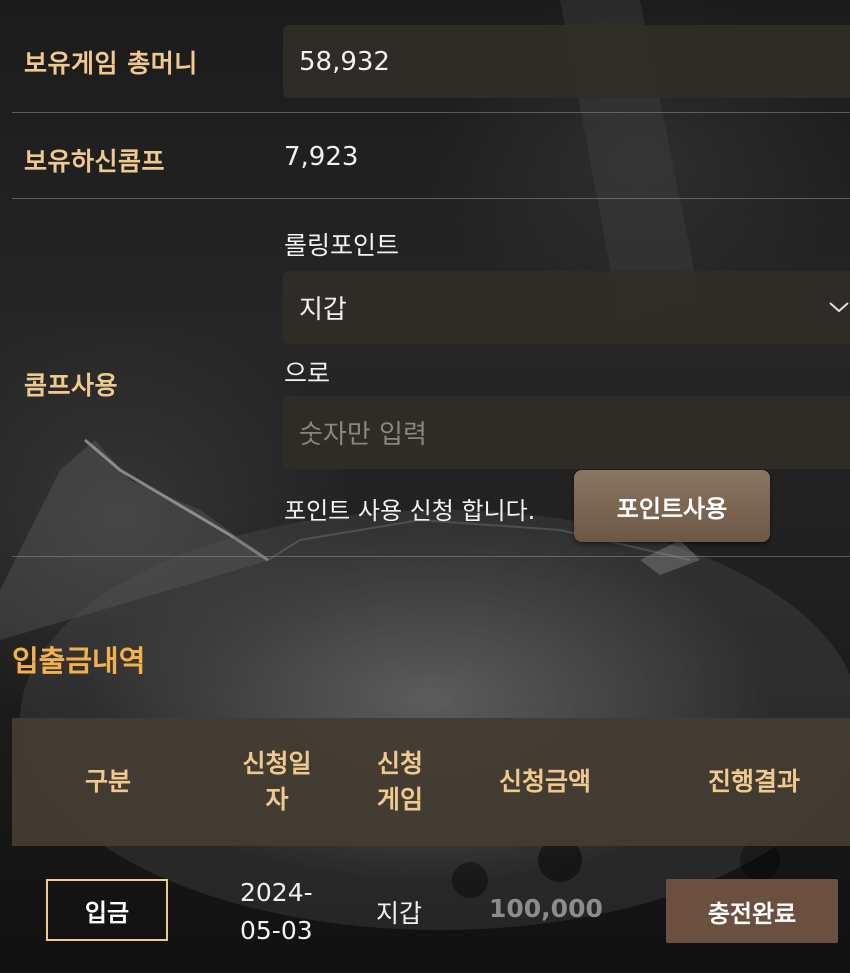 Image resolution: width=850 pixels, height=973 pixels. I want to click on point-request-text: 포인트 사용 신청 합니다., so click(410, 511).